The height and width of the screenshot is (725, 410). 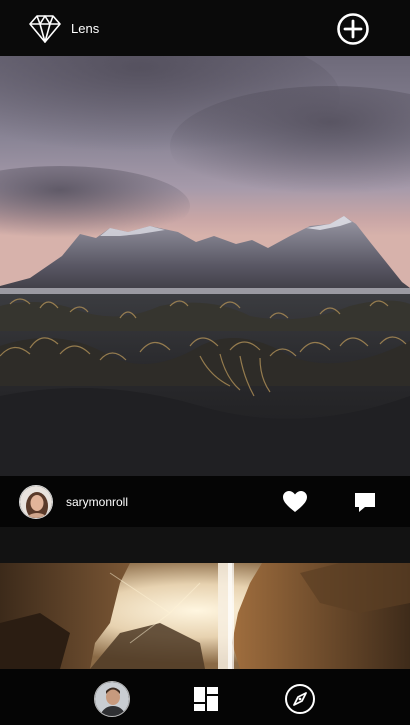 I want to click on plus-circle-icon, so click(x=353, y=29).